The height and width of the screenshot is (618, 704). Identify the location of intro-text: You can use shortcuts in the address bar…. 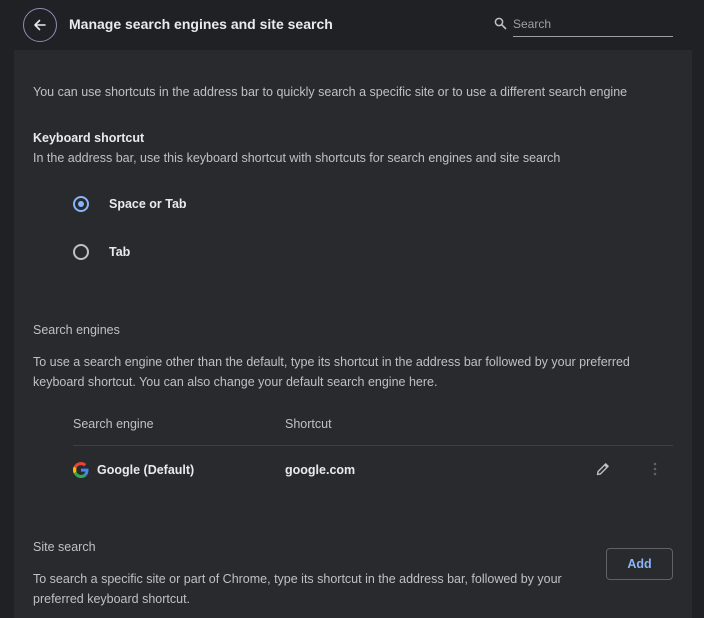
(330, 92).